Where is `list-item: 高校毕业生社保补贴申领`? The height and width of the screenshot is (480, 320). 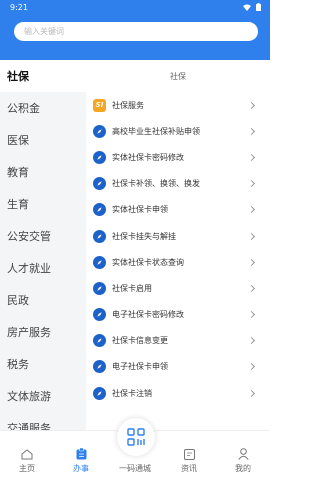
list-item: 高校毕业生社保补贴申领 is located at coordinates (178, 131).